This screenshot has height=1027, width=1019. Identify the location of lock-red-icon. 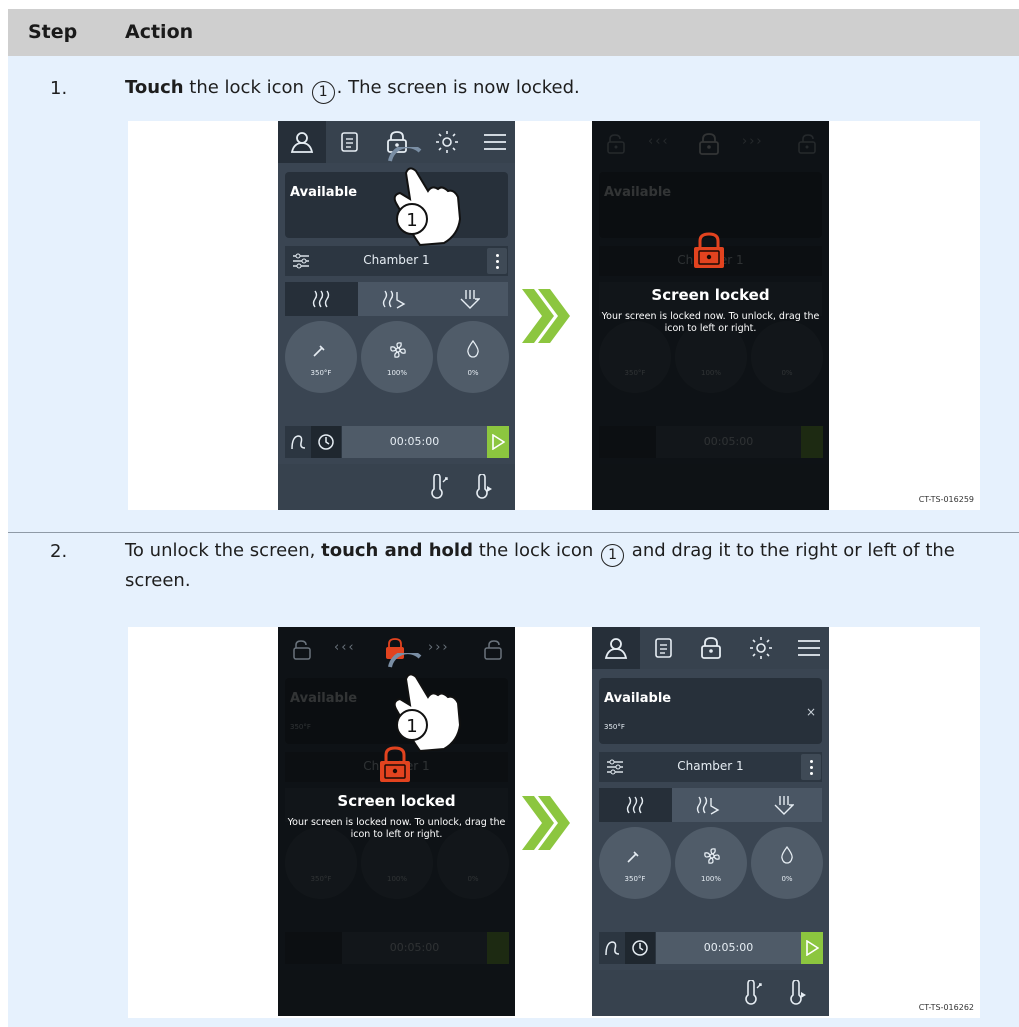
(709, 251).